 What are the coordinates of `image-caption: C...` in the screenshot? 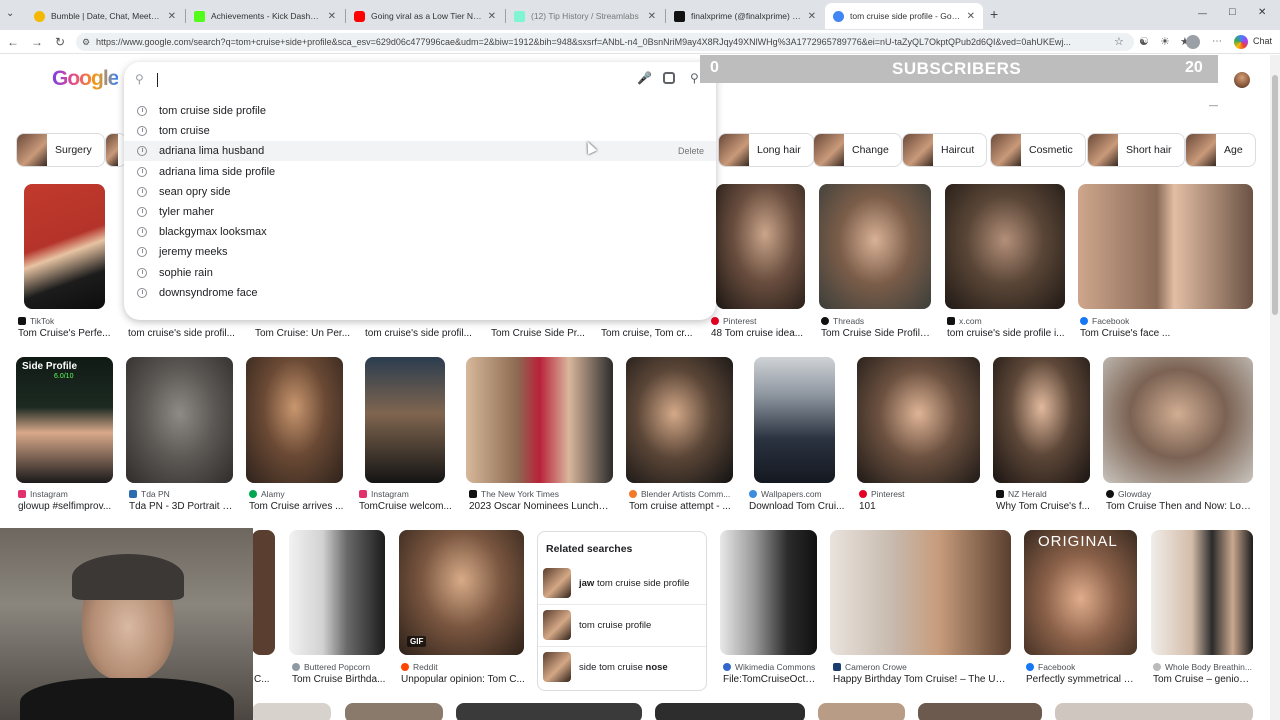 It's located at (264, 679).